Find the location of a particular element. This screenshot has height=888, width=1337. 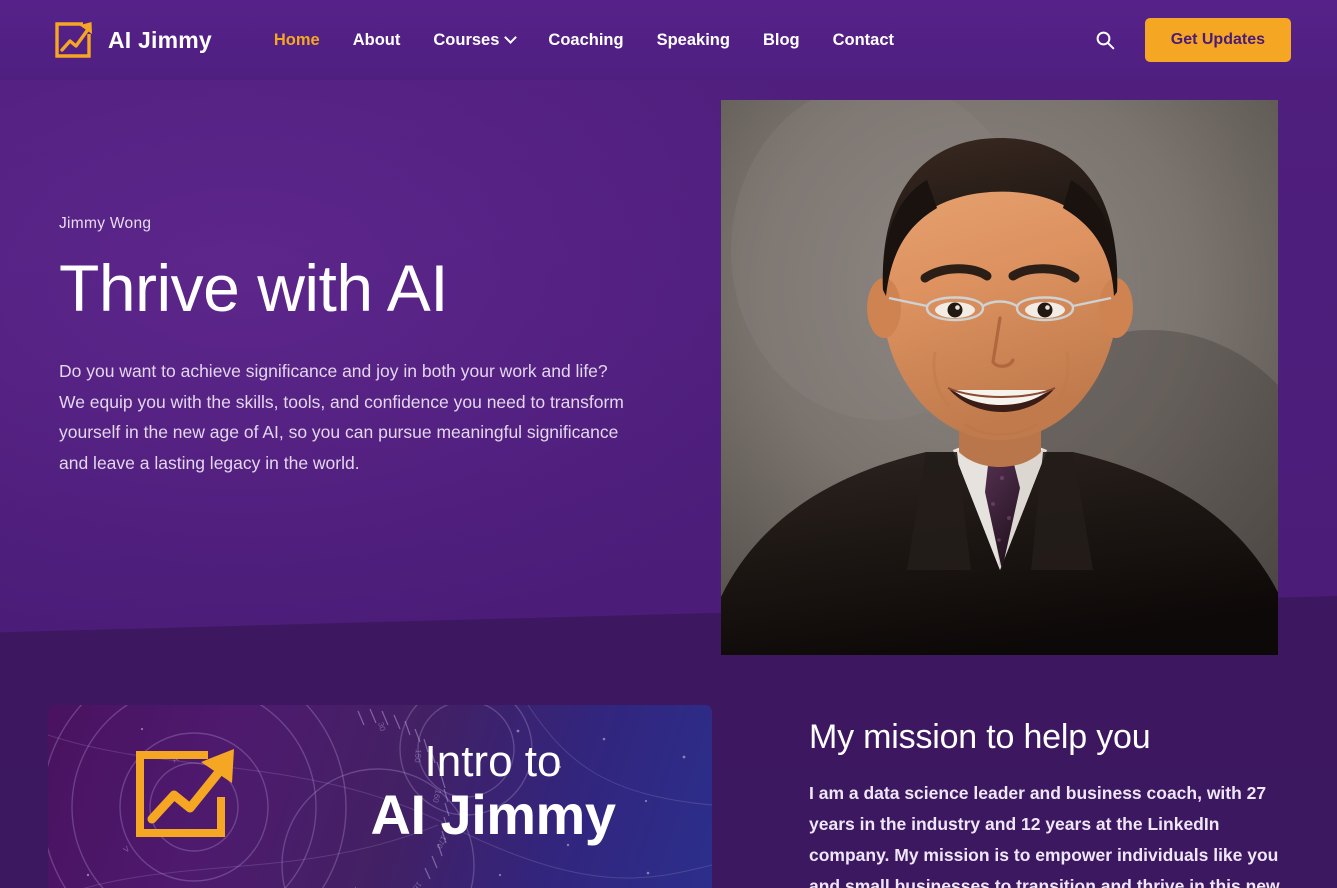

header-actions: Get Updates is located at coordinates (1191, 40).